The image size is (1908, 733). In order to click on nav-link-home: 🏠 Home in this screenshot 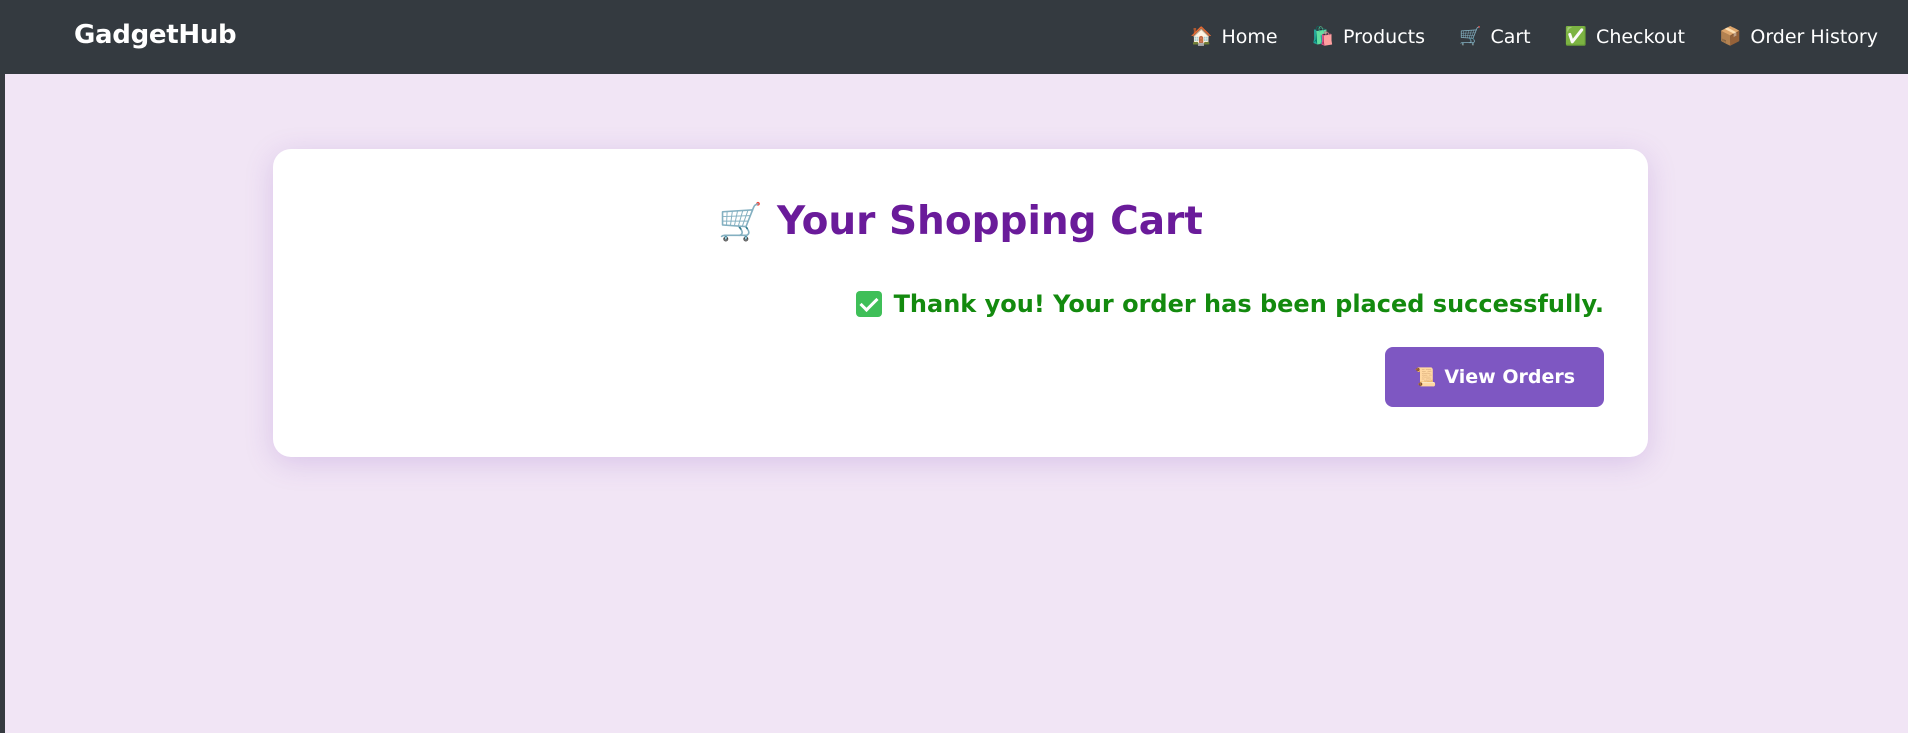, I will do `click(1234, 37)`.